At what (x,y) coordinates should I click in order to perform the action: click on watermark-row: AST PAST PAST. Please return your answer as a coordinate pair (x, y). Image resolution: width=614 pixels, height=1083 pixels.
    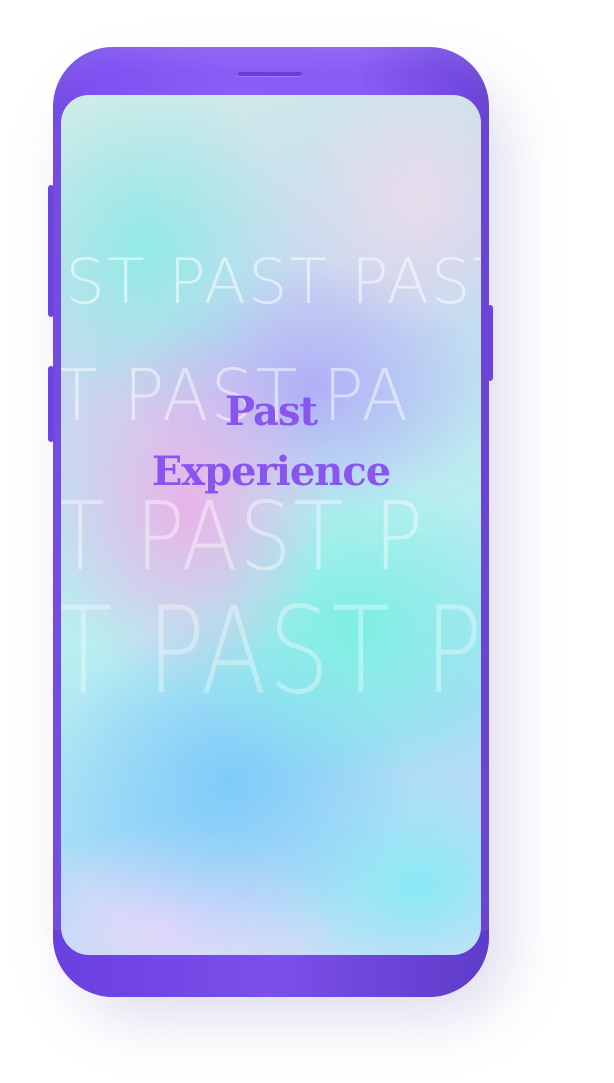
    Looking at the image, I should click on (271, 281).